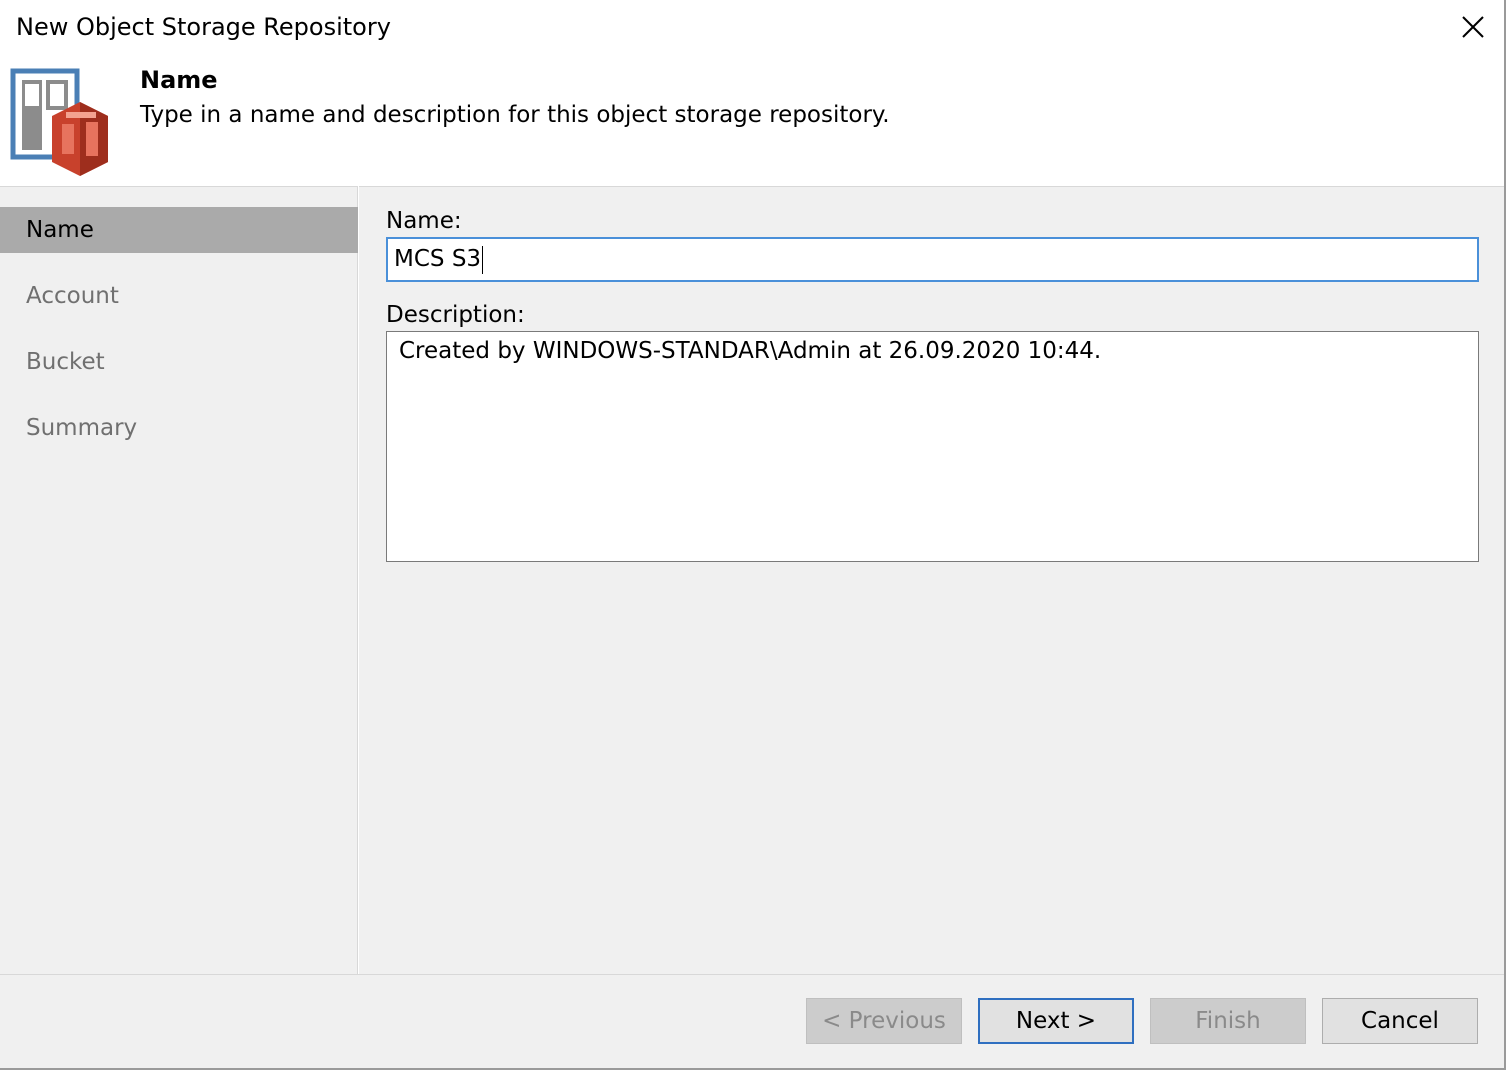 This screenshot has height=1070, width=1506. Describe the element at coordinates (438, 259) in the screenshot. I see `name-input-value: MCS S3` at that location.